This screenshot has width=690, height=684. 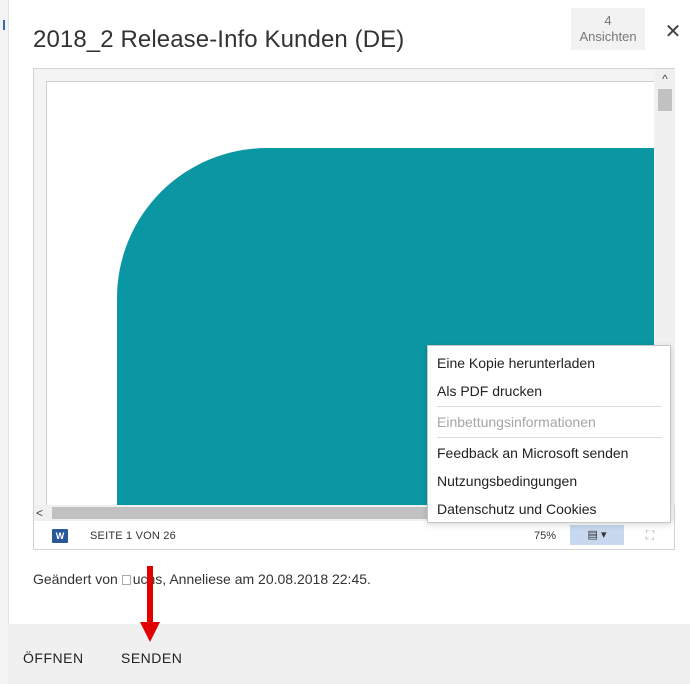 I want to click on background-link-fragment, so click(x=4, y=25).